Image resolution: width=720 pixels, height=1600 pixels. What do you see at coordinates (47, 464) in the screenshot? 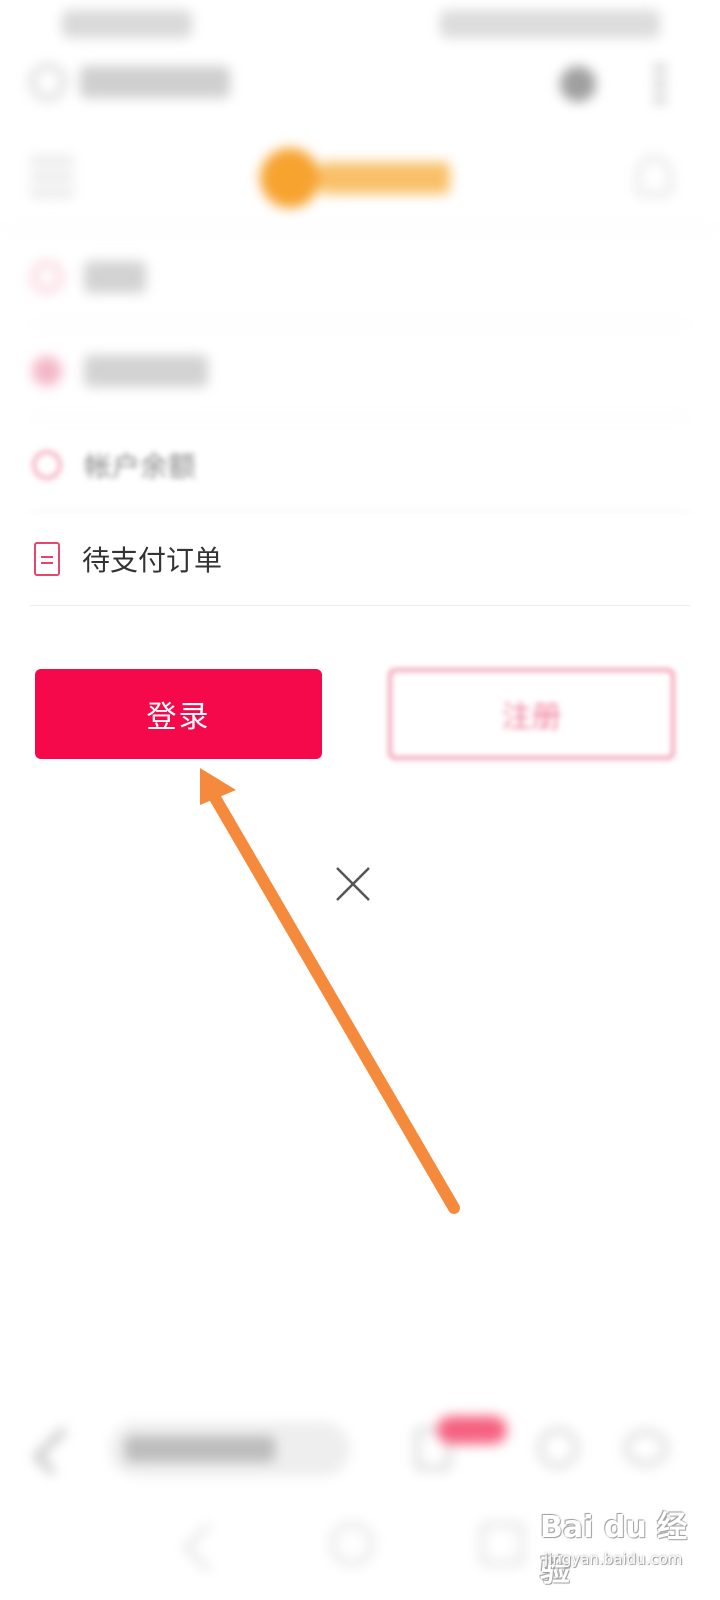
I see `coin-icon` at bounding box center [47, 464].